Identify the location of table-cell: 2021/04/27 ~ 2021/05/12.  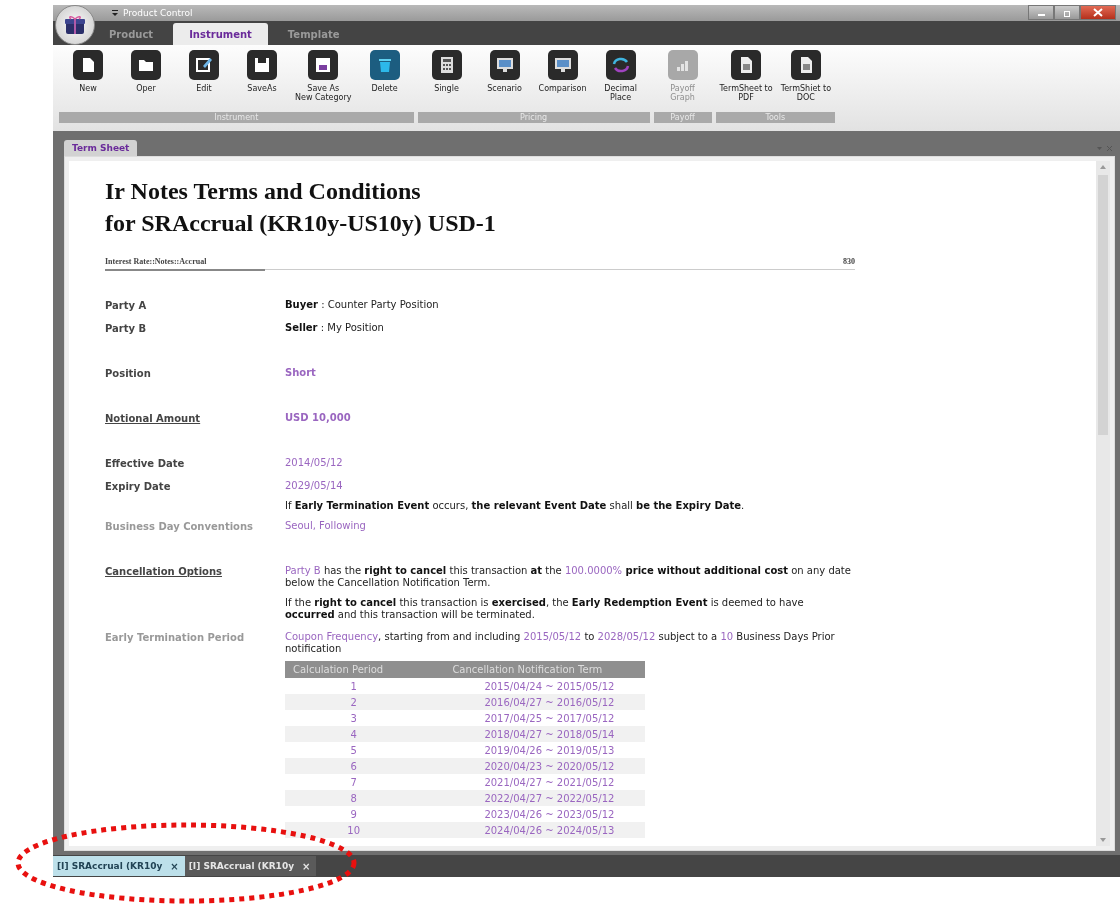
(533, 782).